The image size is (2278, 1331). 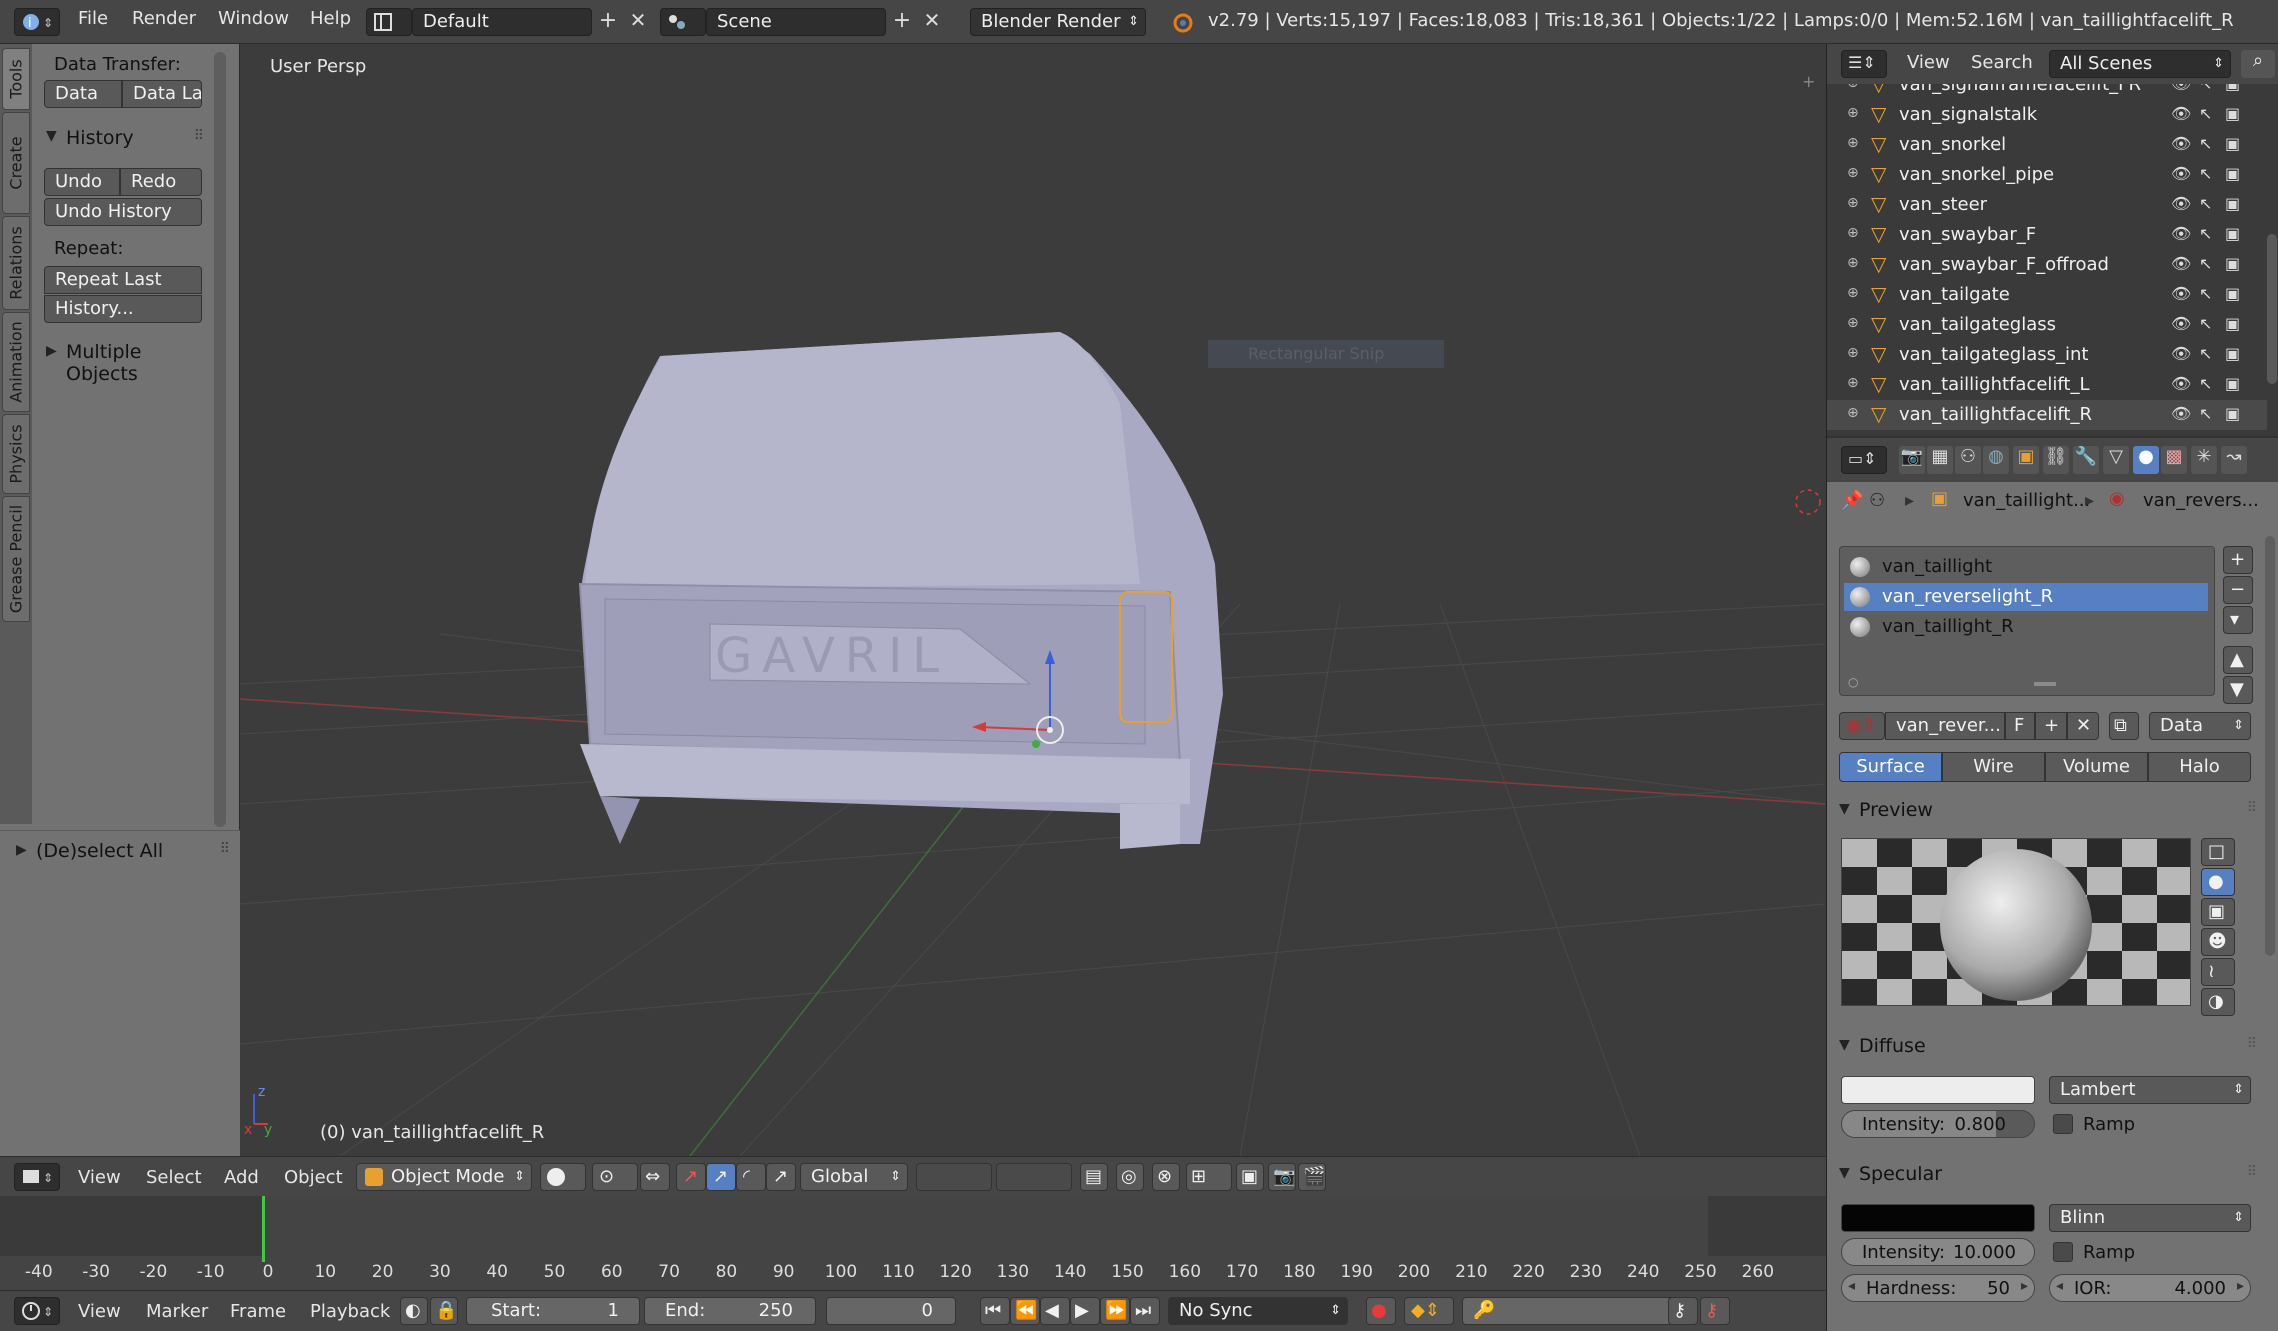 I want to click on keying-set-field: 🔑, so click(x=1572, y=1311).